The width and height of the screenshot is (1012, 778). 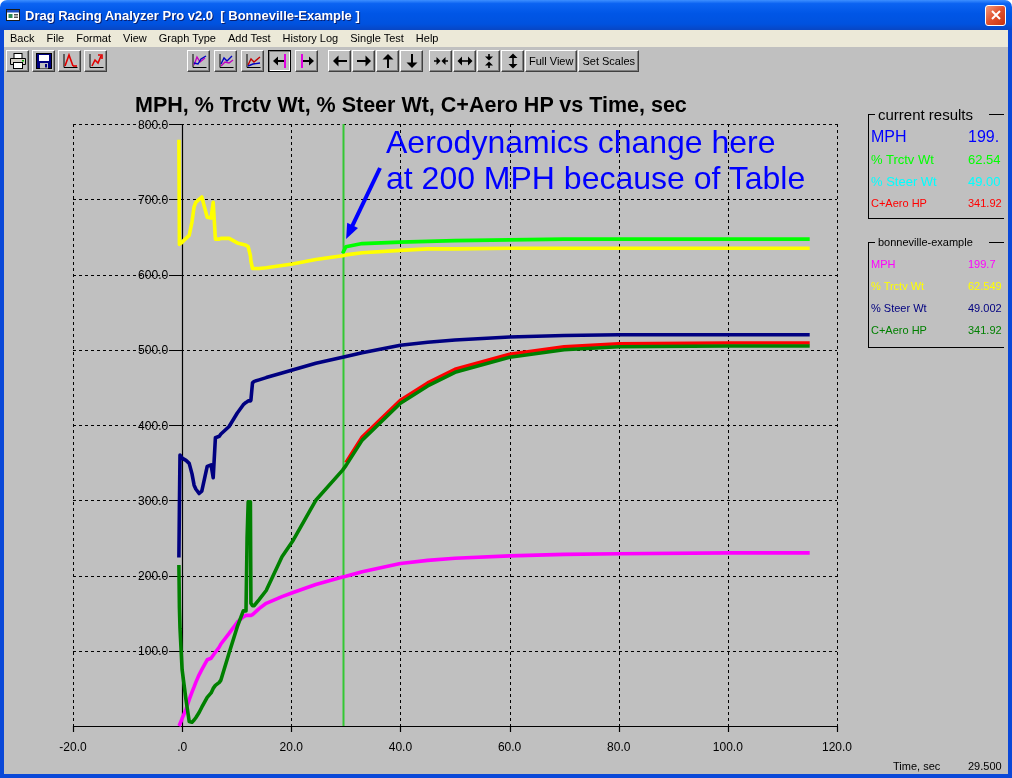 What do you see at coordinates (926, 114) in the screenshot?
I see `legend-title: current results` at bounding box center [926, 114].